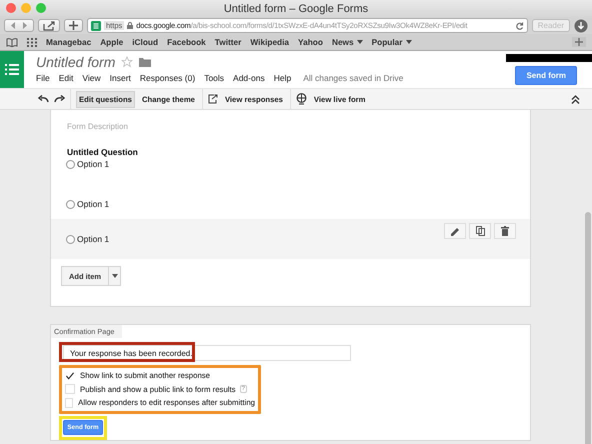  What do you see at coordinates (145, 42) in the screenshot?
I see `bookmark-link: iCloud` at bounding box center [145, 42].